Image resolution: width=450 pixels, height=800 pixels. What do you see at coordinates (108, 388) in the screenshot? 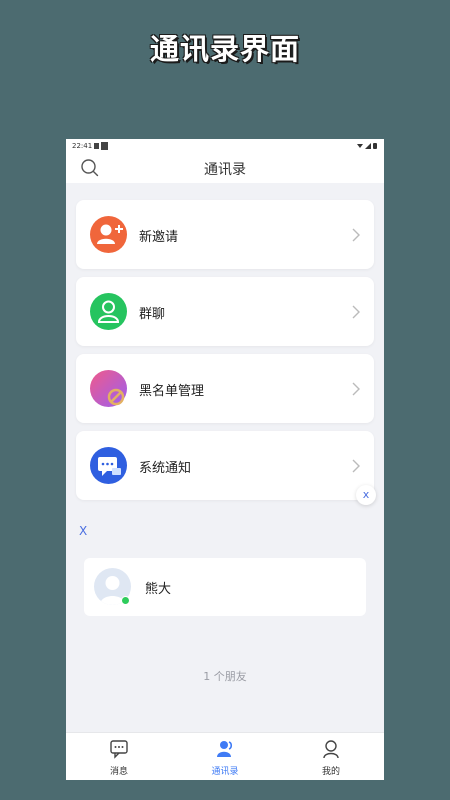
I see `blacklist-icon` at bounding box center [108, 388].